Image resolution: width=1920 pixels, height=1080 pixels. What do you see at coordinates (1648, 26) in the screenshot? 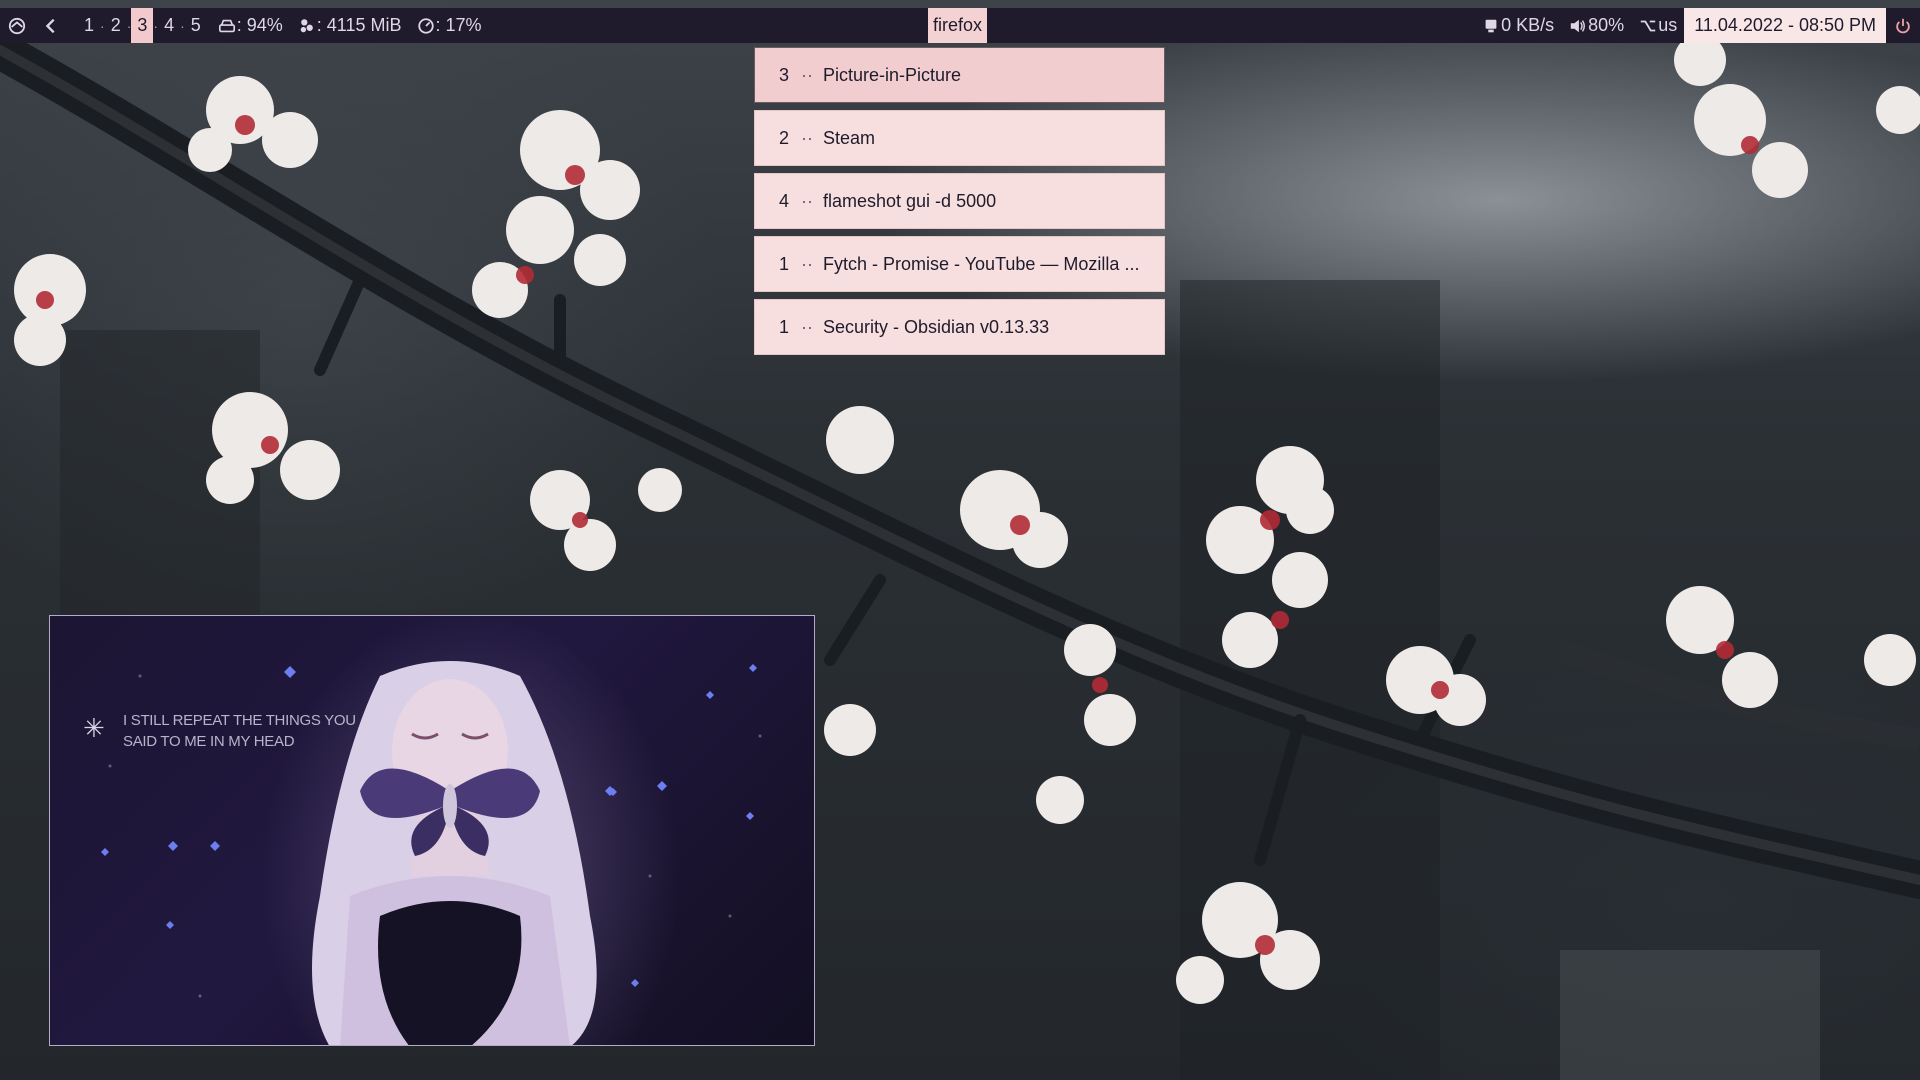
I see `option-key-icon` at bounding box center [1648, 26].